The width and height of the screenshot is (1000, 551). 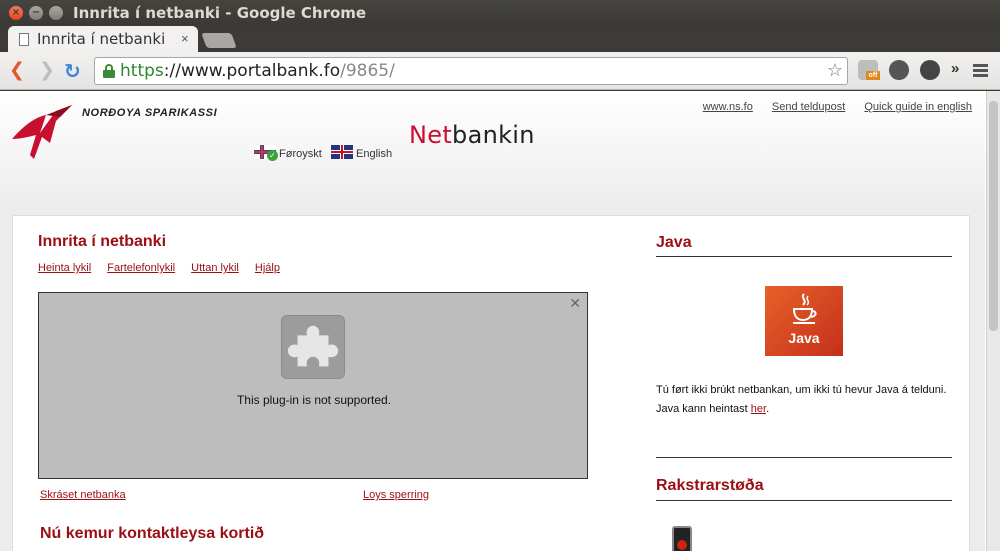 What do you see at coordinates (710, 485) in the screenshot?
I see `status-title: Rakstrarstøða` at bounding box center [710, 485].